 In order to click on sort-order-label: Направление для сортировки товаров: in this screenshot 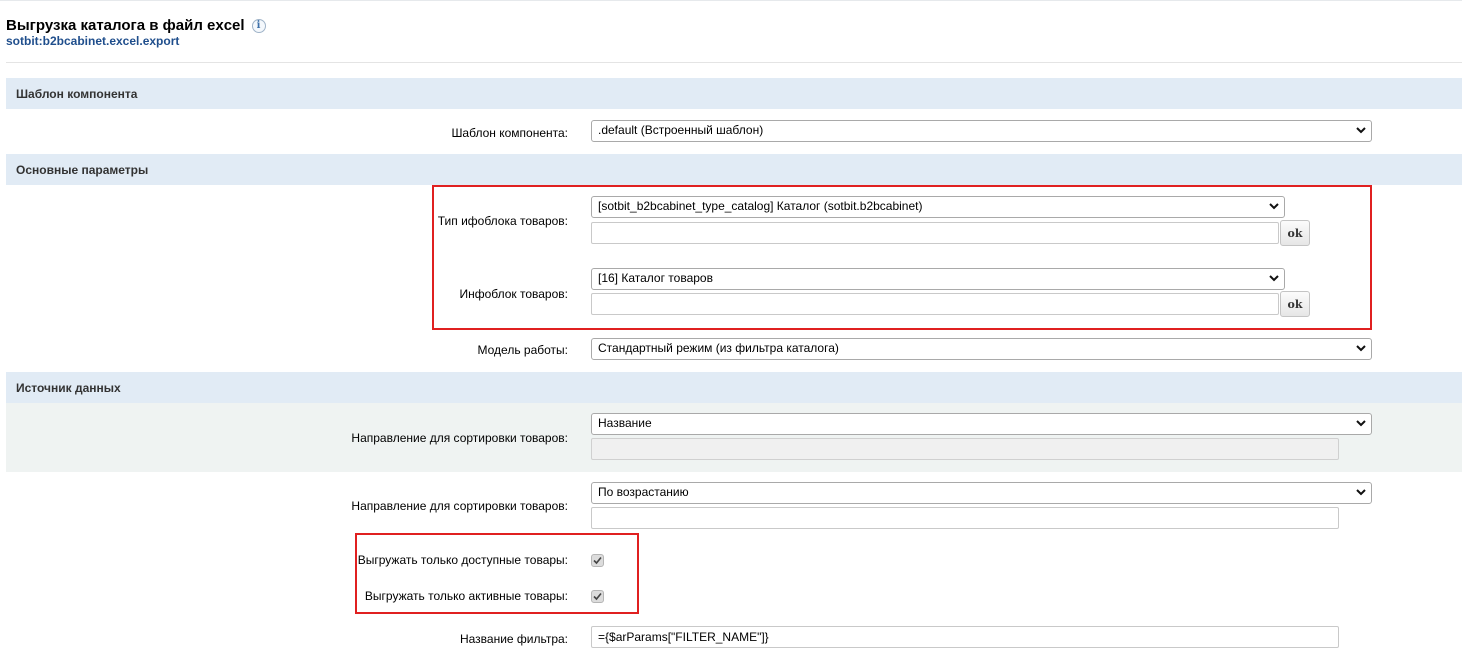, I will do `click(459, 506)`.